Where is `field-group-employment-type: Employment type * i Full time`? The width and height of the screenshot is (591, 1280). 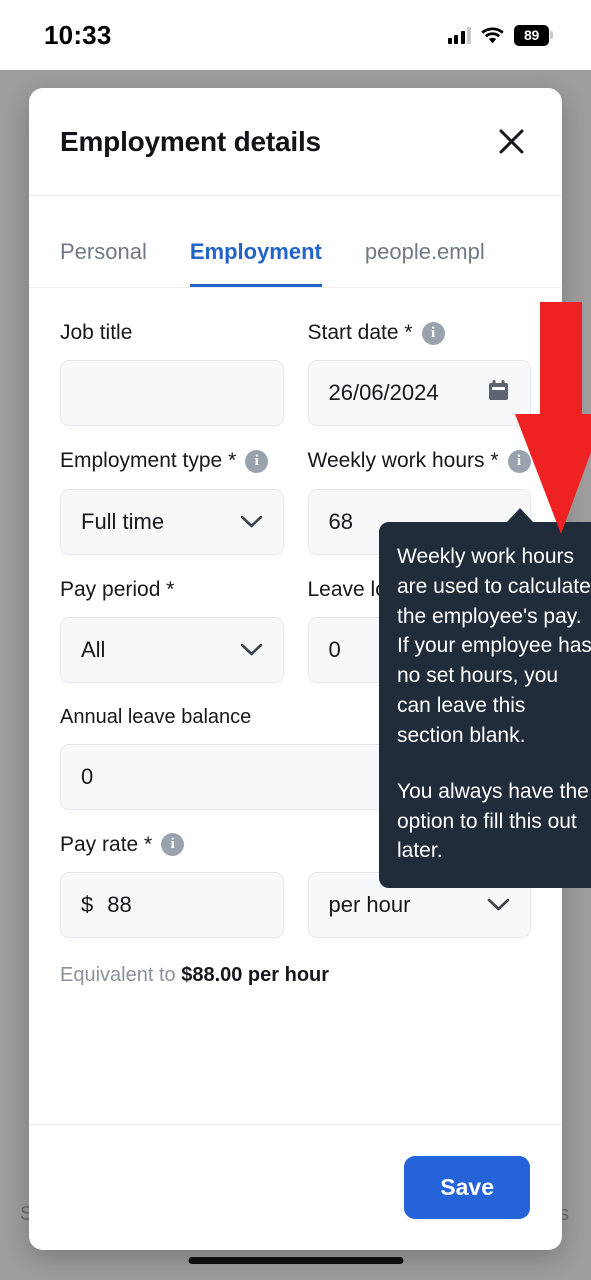
field-group-employment-type: Employment type * i Full time is located at coordinates (172, 501).